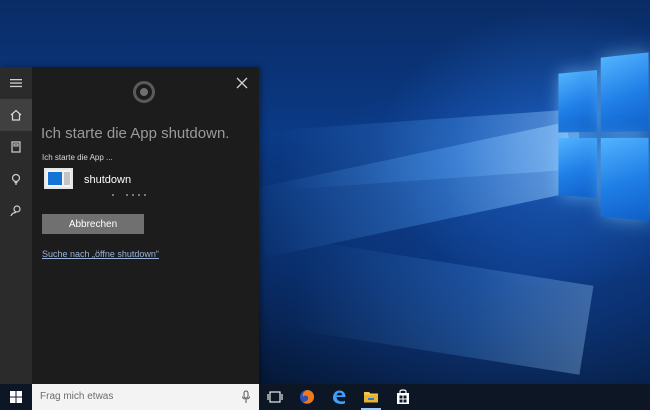 The width and height of the screenshot is (650, 410). What do you see at coordinates (246, 397) in the screenshot?
I see `microphone-icon` at bounding box center [246, 397].